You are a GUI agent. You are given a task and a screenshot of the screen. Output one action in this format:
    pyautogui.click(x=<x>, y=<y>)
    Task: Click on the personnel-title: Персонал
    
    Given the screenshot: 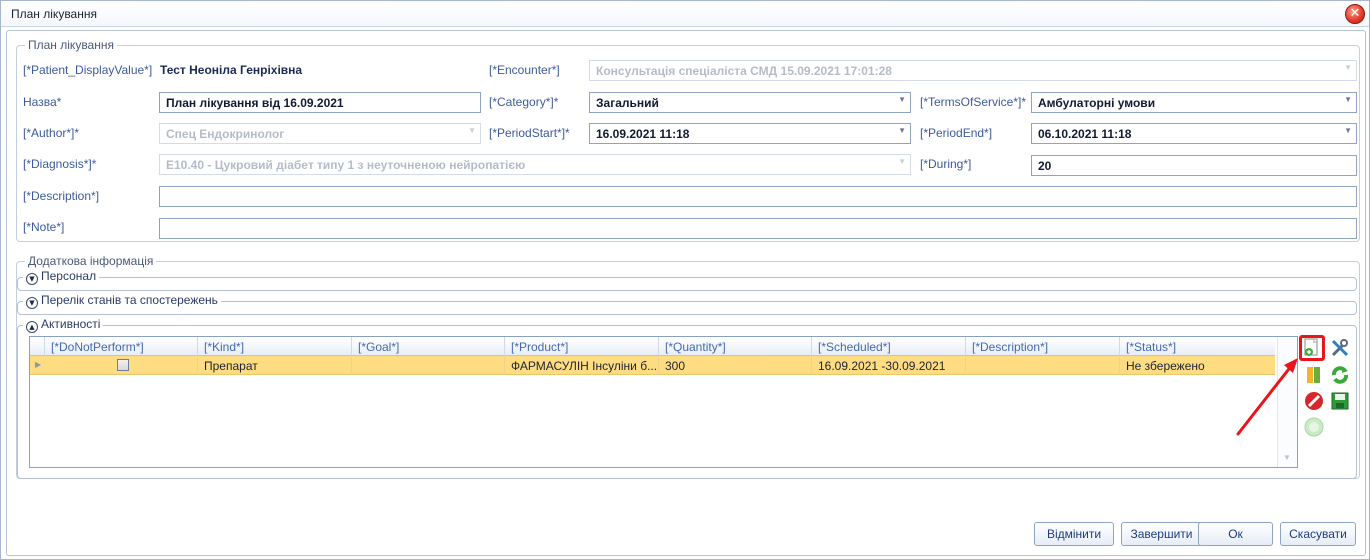 What is the action you would take?
    pyautogui.click(x=69, y=276)
    